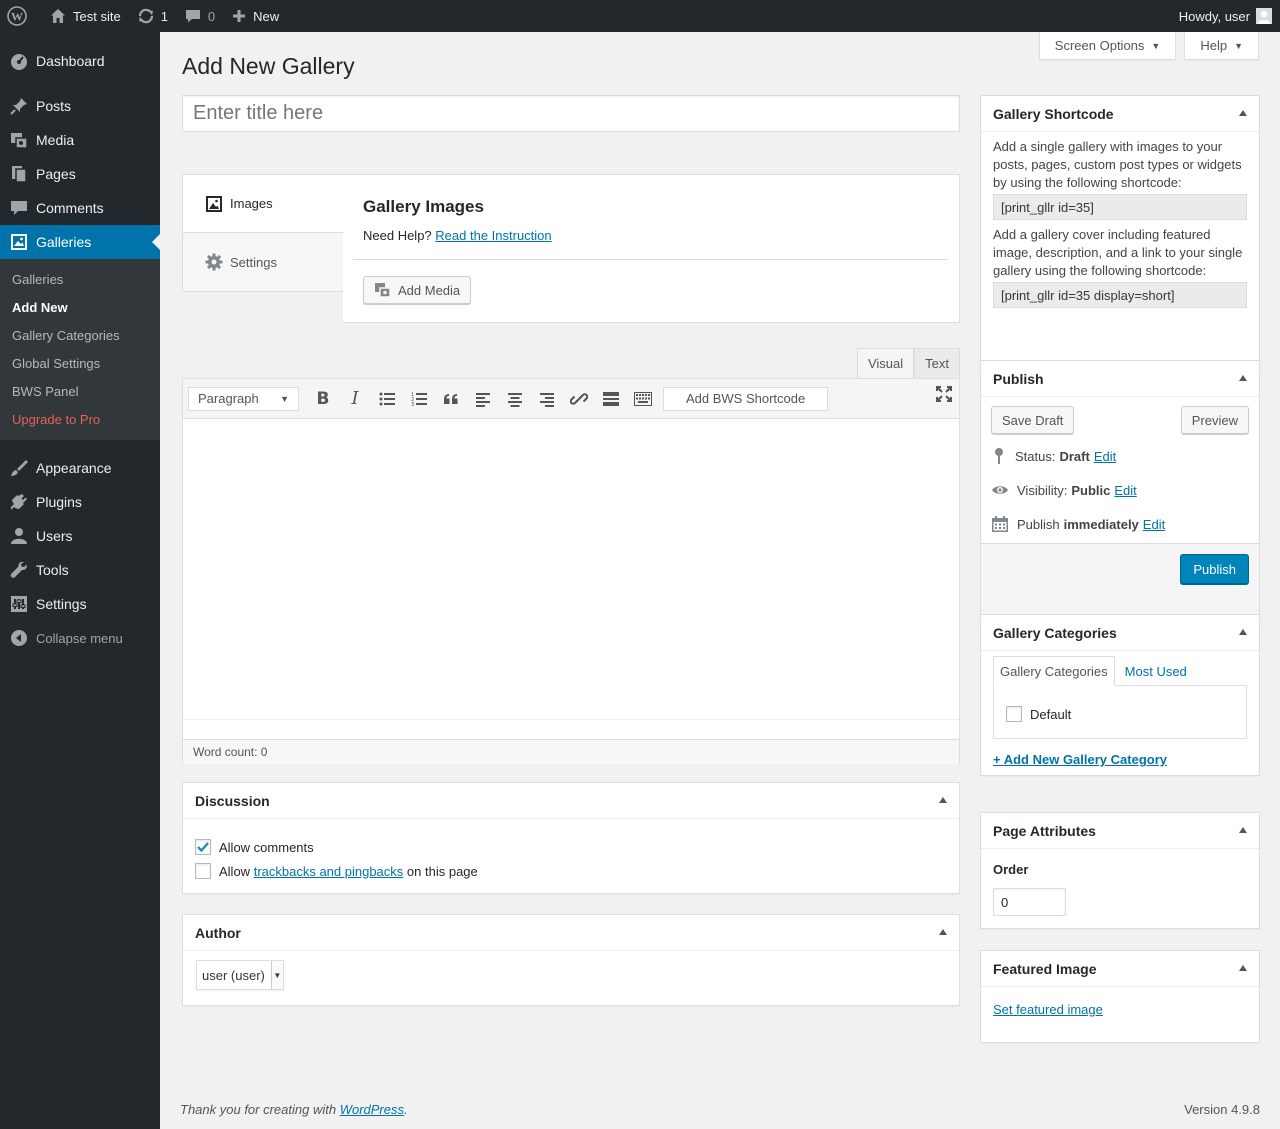 Image resolution: width=1280 pixels, height=1129 pixels. What do you see at coordinates (442, 871) in the screenshot?
I see `allow-trackbacks-suffix: on this page` at bounding box center [442, 871].